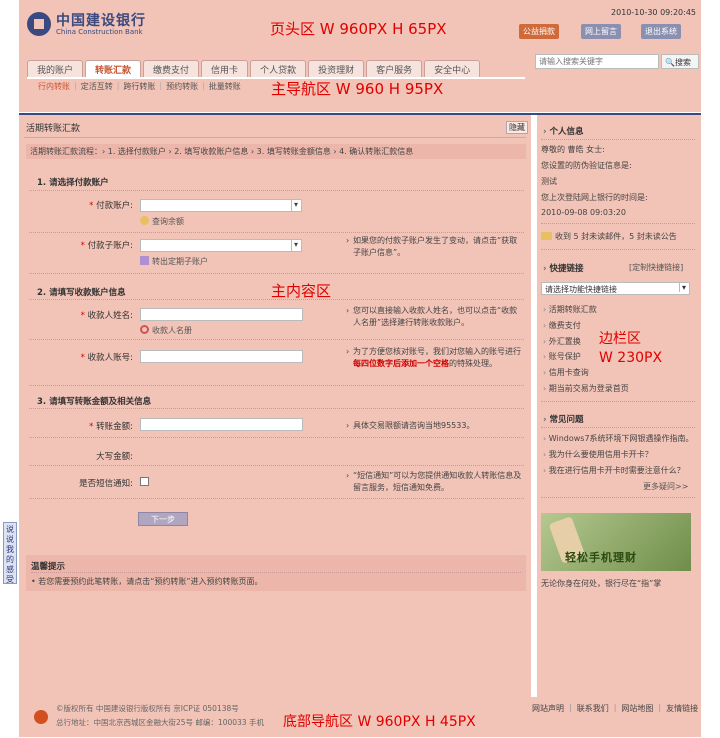 This screenshot has height=738, width=720. Describe the element at coordinates (160, 722) in the screenshot. I see `footer-address: 总行地址：中国北京西城区金融大街25号 邮编：100033 手机` at that location.